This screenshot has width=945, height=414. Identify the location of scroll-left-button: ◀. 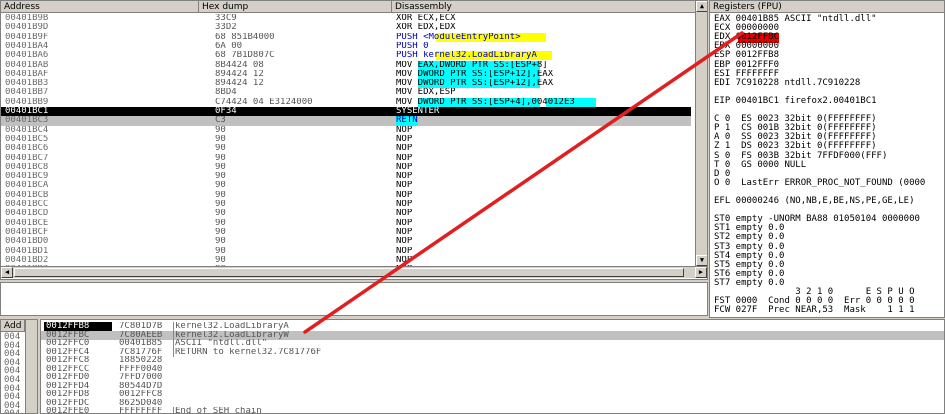
(7, 272).